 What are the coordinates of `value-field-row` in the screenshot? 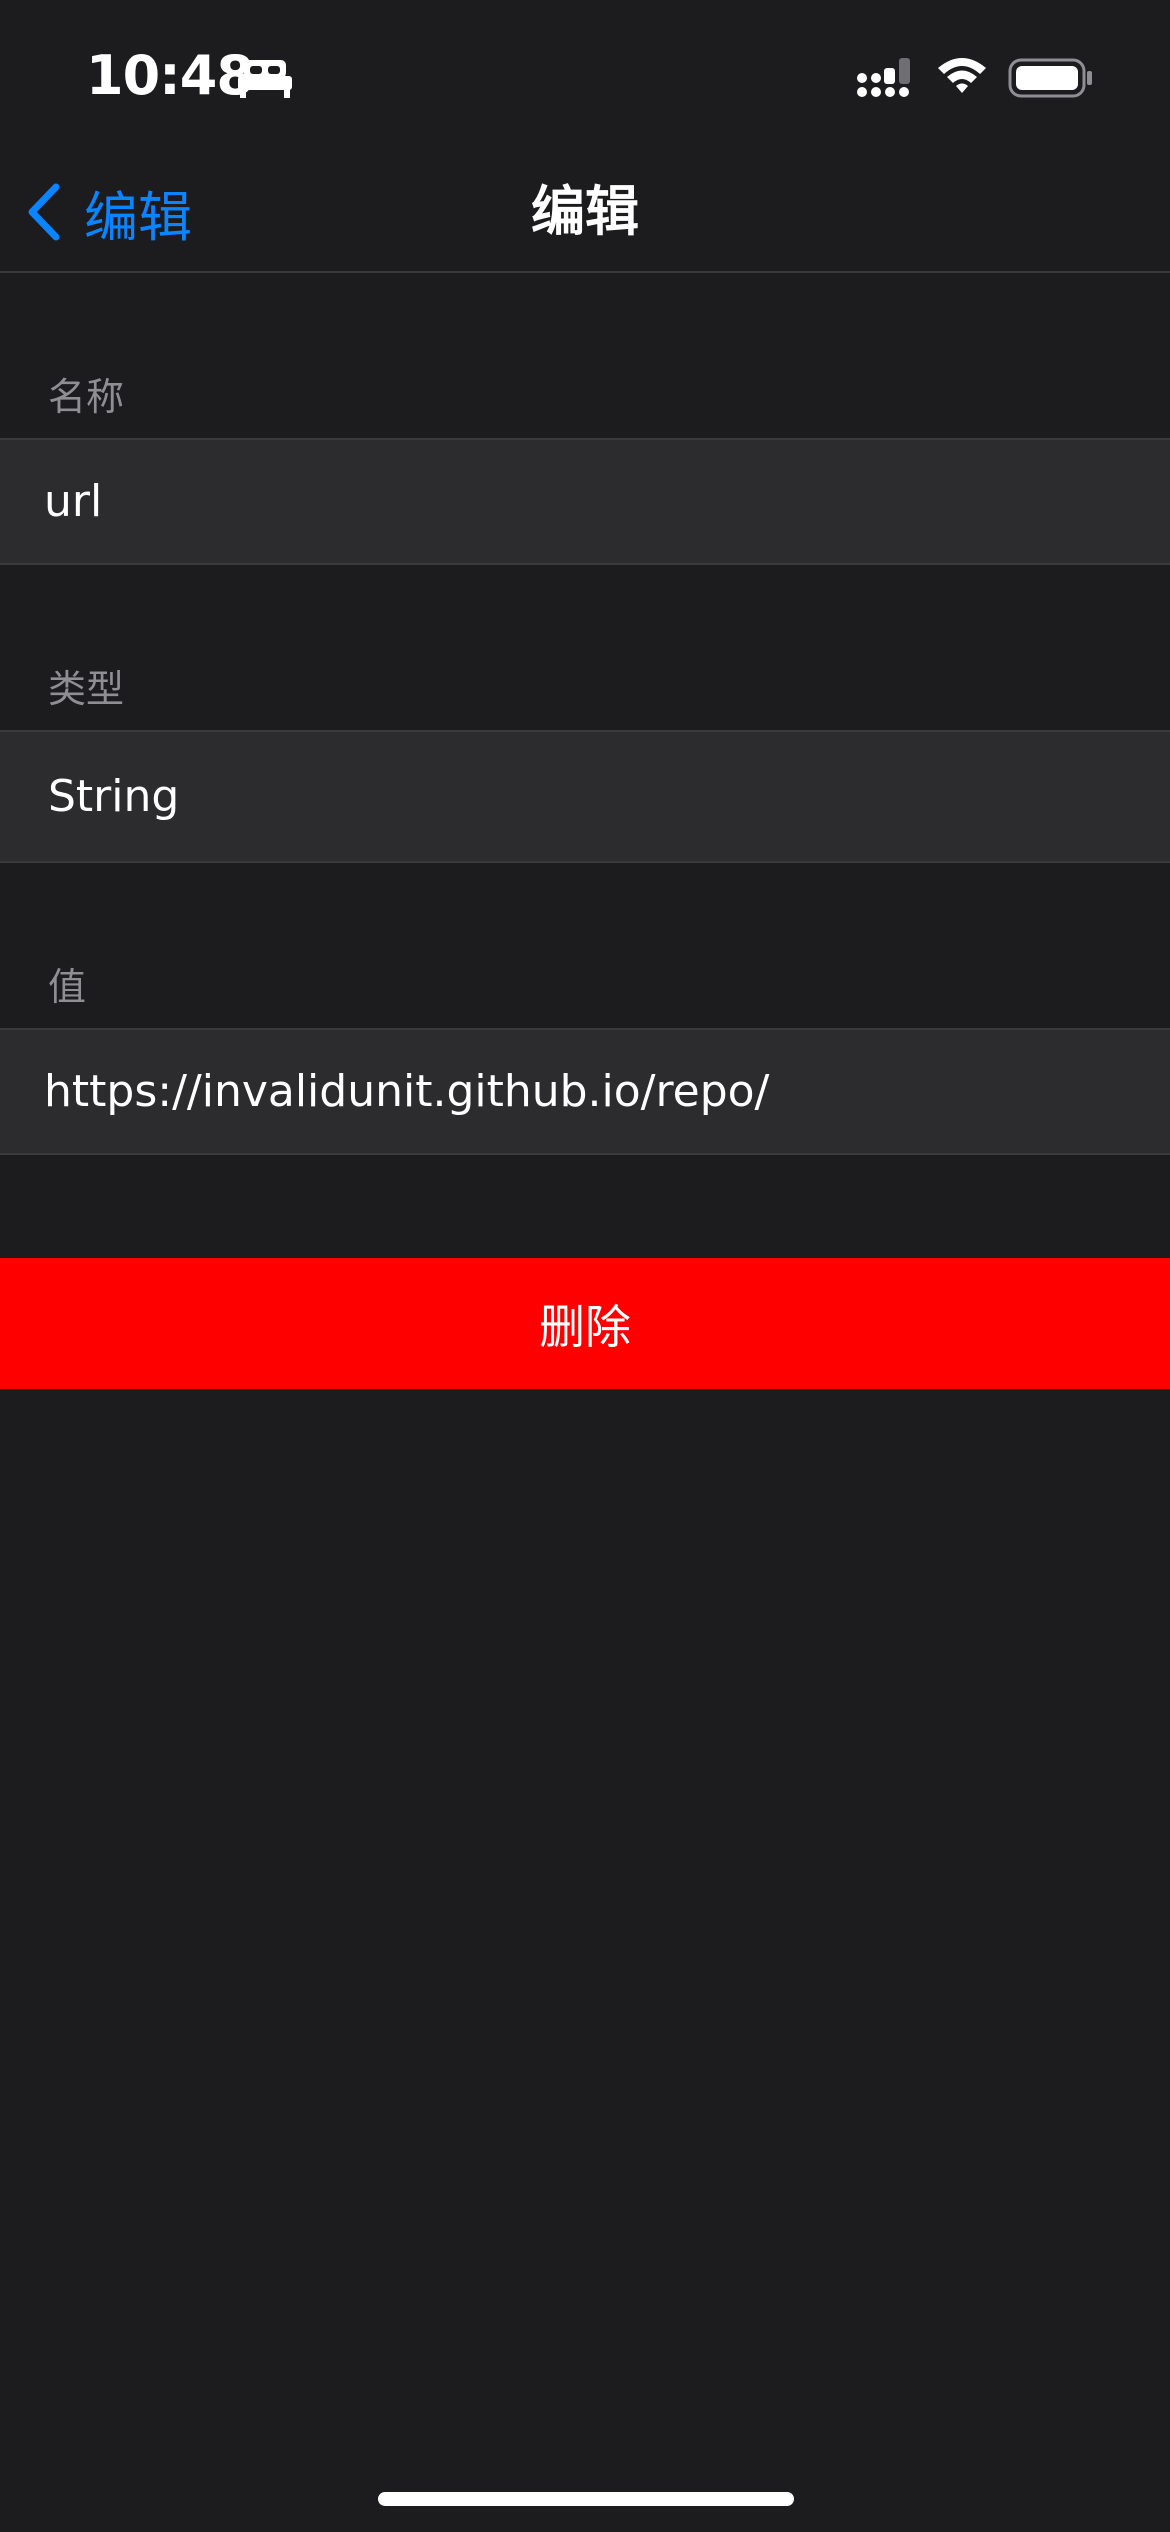 It's located at (585, 1091).